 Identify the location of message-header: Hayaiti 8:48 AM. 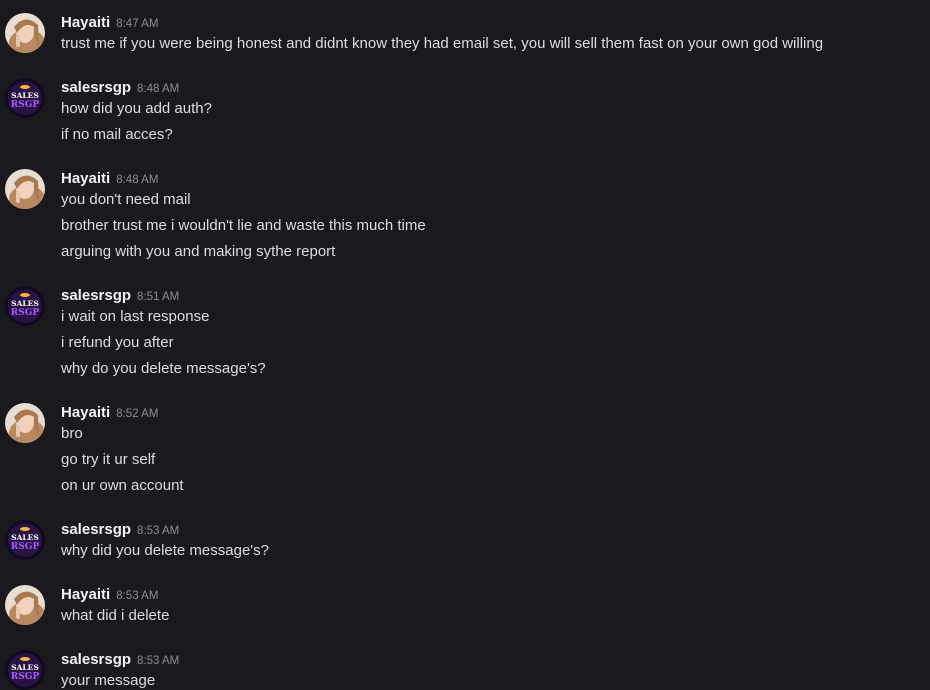
(109, 179).